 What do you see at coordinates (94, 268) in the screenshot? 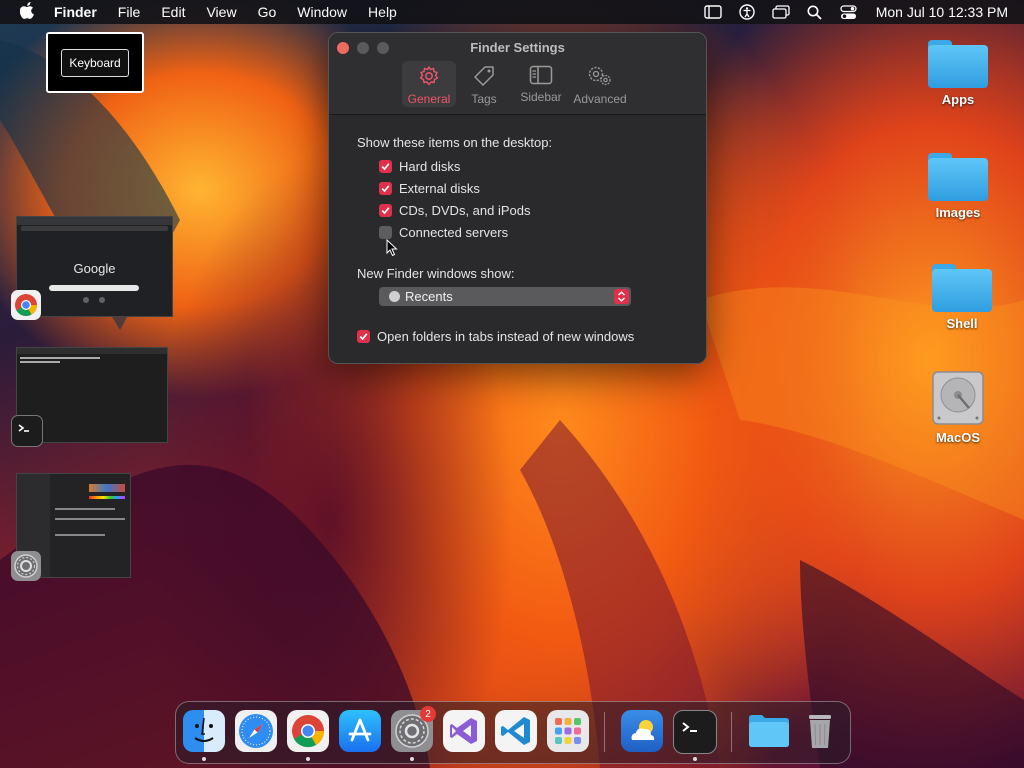
I see `thumbnail-google-logo: Google` at bounding box center [94, 268].